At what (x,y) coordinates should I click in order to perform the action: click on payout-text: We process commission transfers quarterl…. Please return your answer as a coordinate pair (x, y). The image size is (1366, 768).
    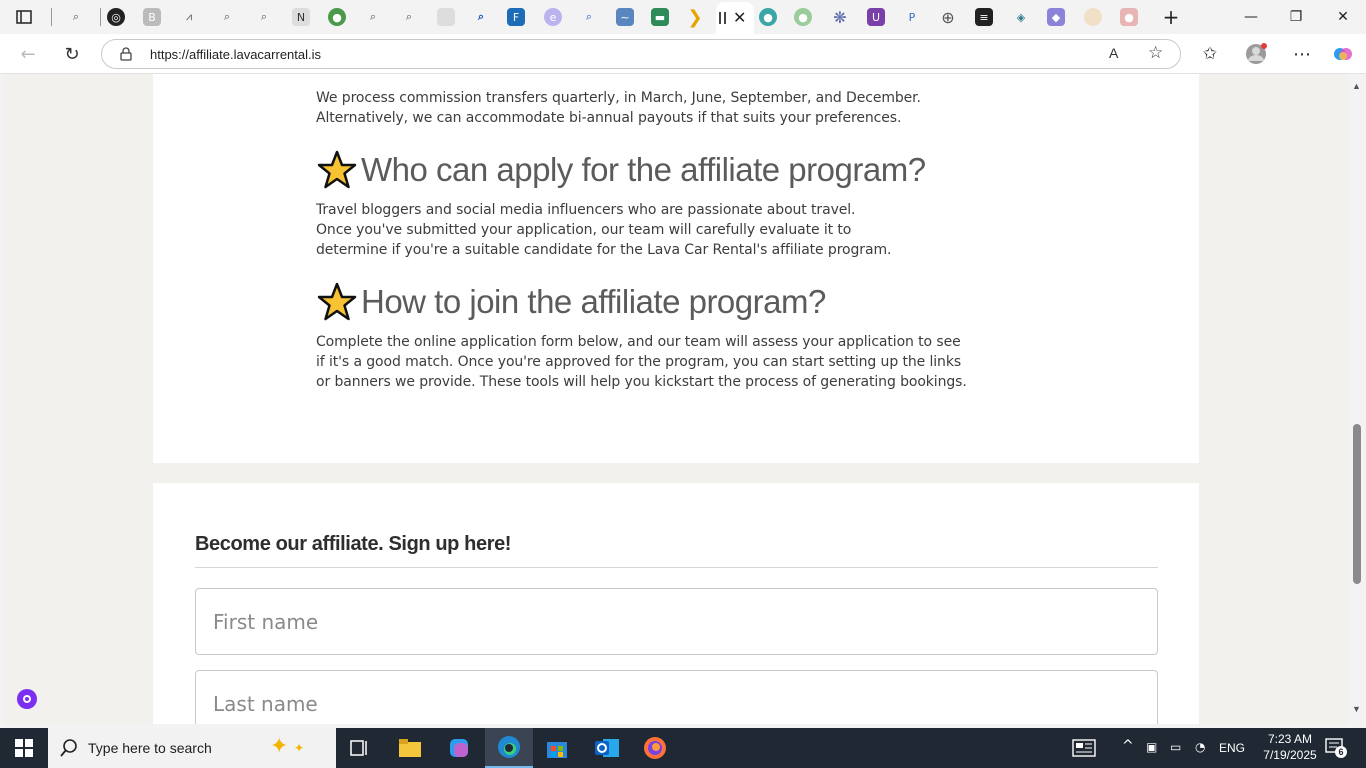
    Looking at the image, I should click on (618, 108).